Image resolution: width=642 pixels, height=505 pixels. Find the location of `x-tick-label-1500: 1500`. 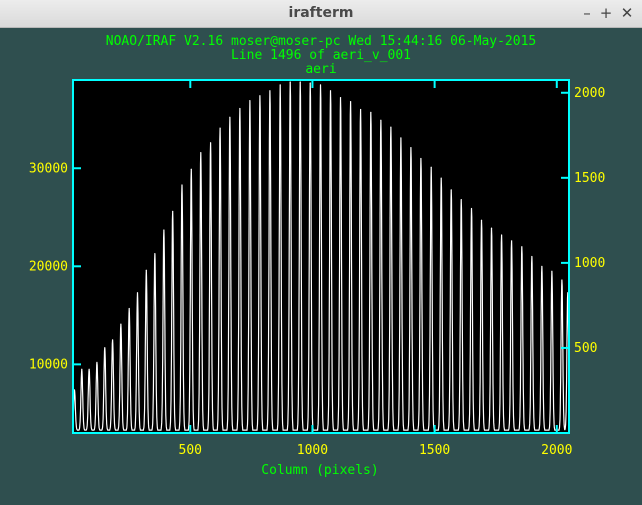

x-tick-label-1500: 1500 is located at coordinates (434, 450).